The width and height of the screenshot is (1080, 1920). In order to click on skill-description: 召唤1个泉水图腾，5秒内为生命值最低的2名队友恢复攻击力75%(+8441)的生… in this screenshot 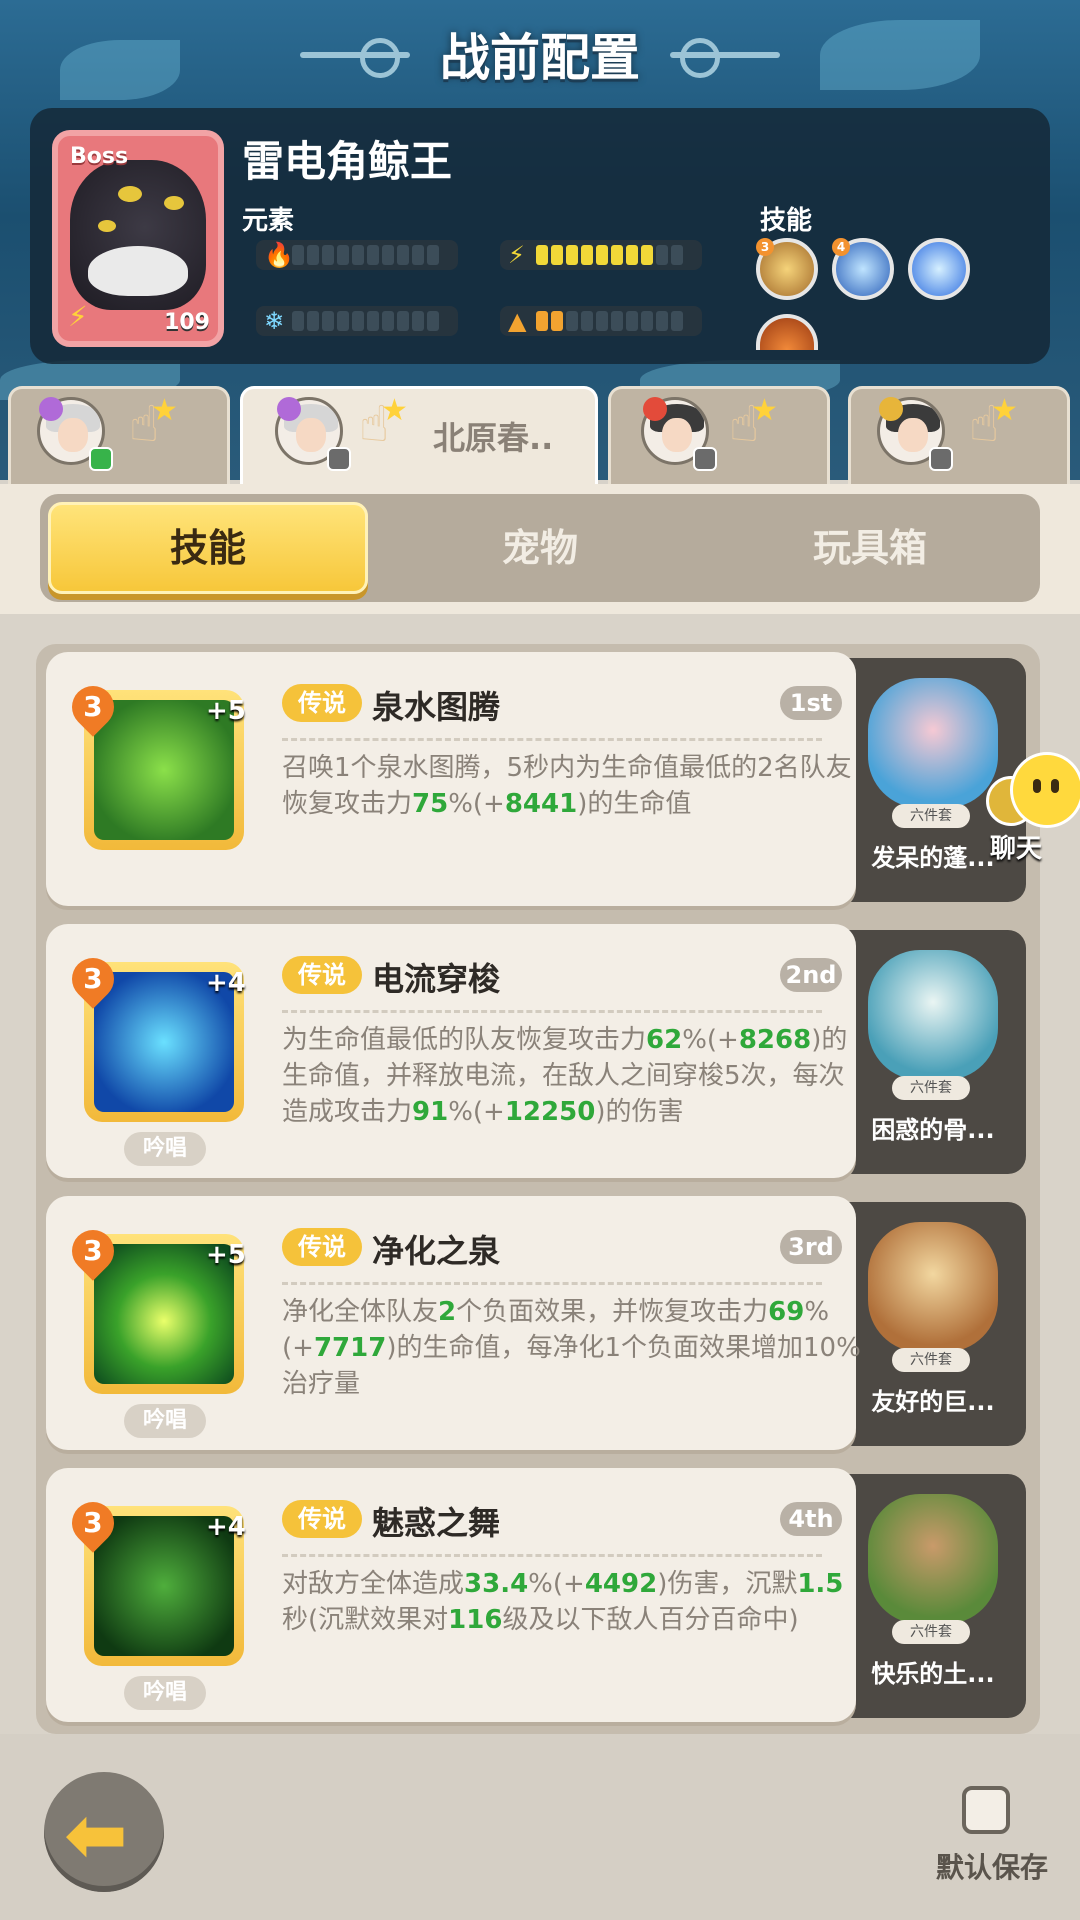, I will do `click(567, 786)`.